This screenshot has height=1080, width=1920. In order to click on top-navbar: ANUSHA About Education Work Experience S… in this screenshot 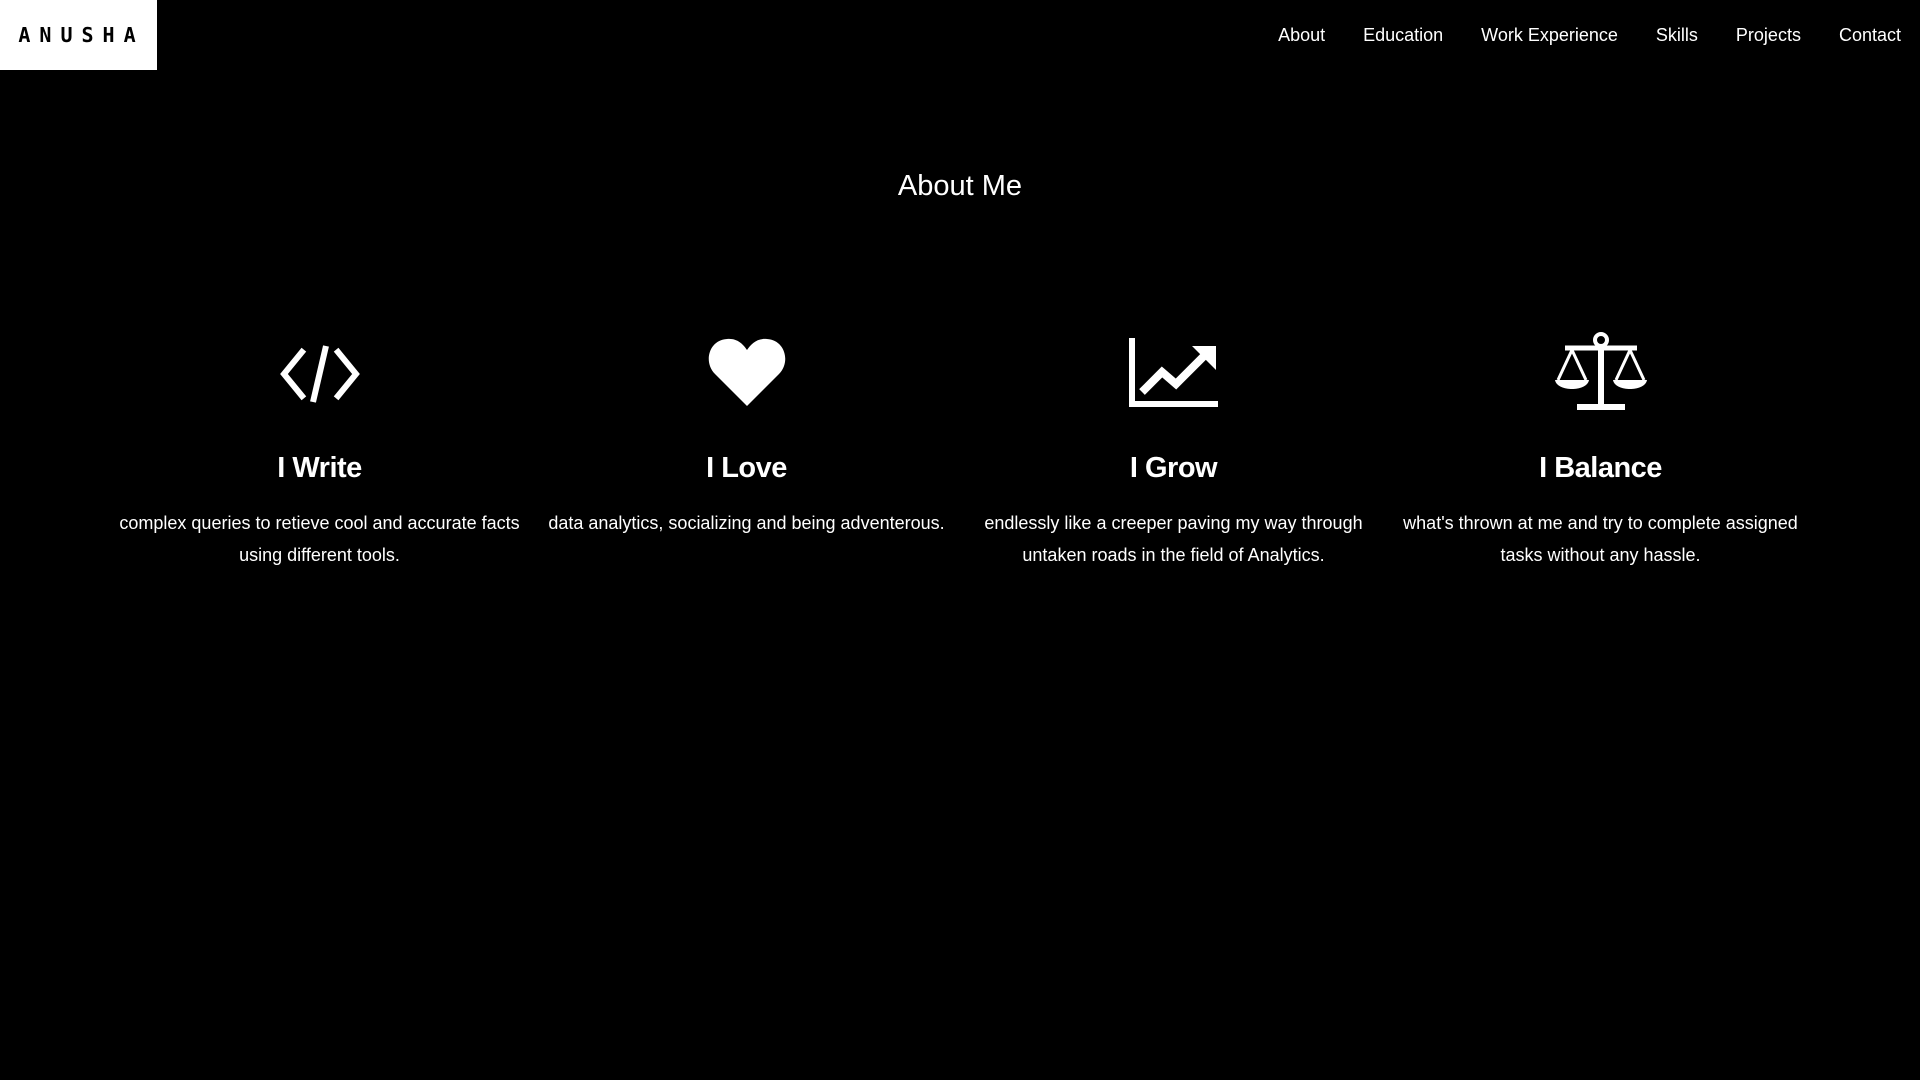, I will do `click(960, 35)`.